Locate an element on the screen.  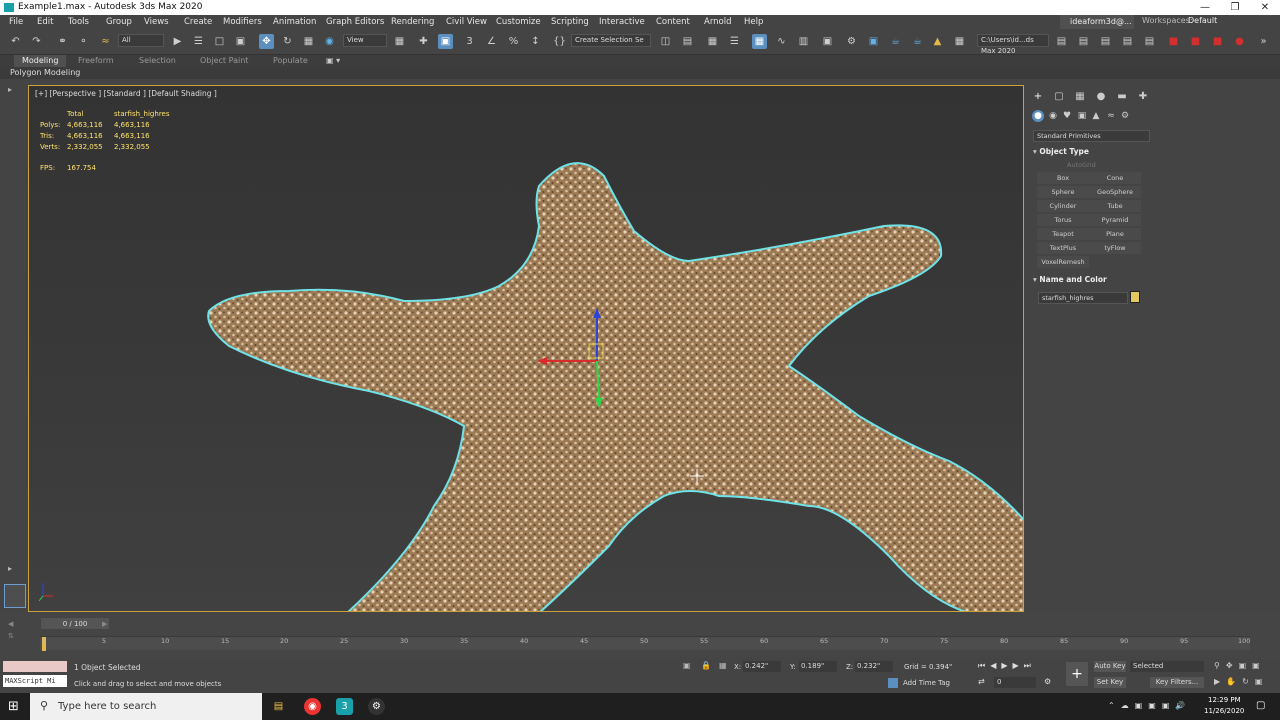
plugin-red-1-icon: ■ is located at coordinates (1173, 41).